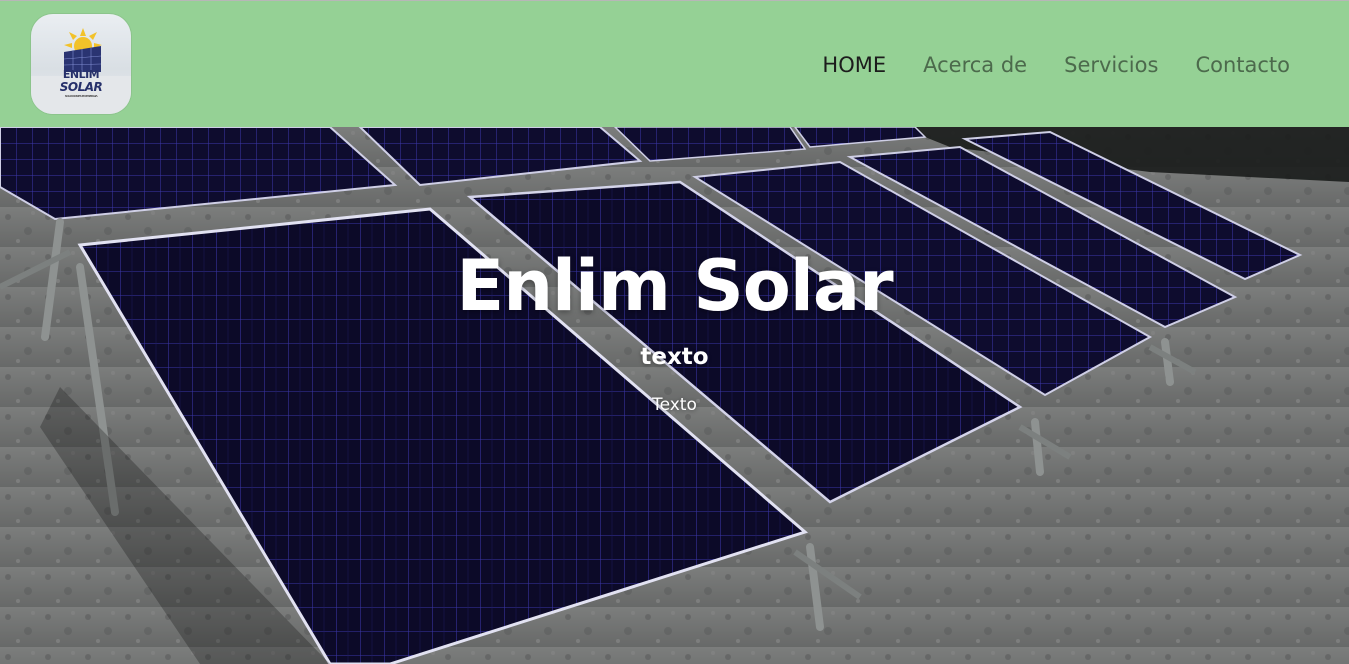 This screenshot has width=1349, height=664. I want to click on nav-servicios: Servicios, so click(1111, 65).